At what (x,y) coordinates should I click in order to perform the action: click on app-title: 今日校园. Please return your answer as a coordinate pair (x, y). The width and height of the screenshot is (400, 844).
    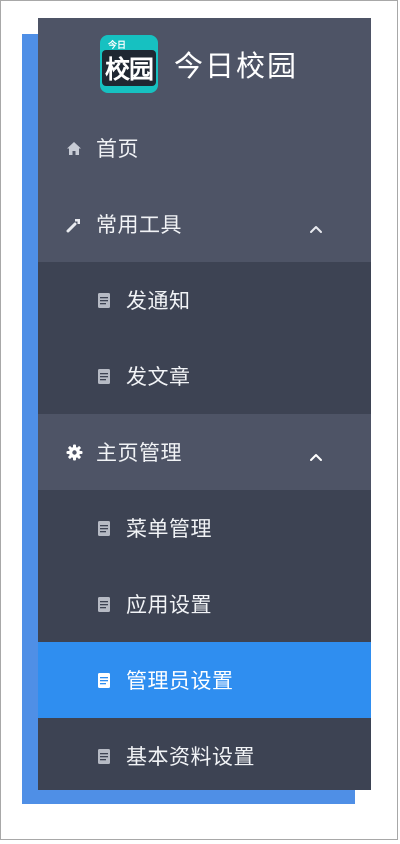
    Looking at the image, I should click on (236, 66).